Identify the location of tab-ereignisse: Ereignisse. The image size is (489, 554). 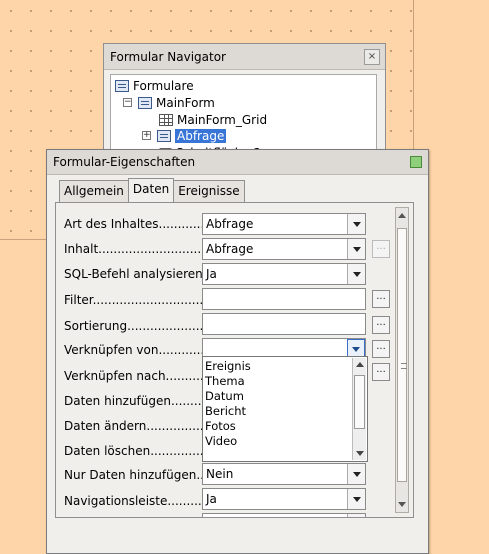
(209, 191).